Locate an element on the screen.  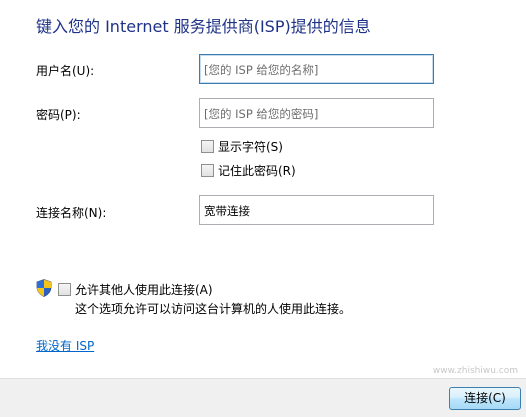
username-input: [您的 ISP 给您的名称] is located at coordinates (316, 69).